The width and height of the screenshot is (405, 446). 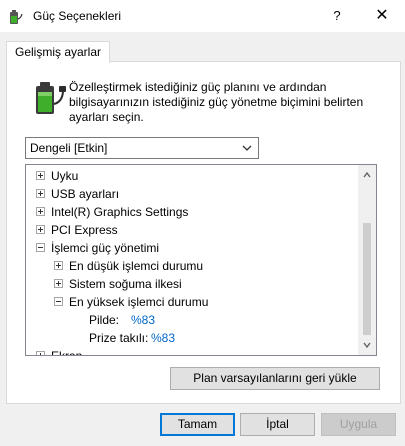 I want to click on power-plan-value: Dengeli [Etkin], so click(x=69, y=148).